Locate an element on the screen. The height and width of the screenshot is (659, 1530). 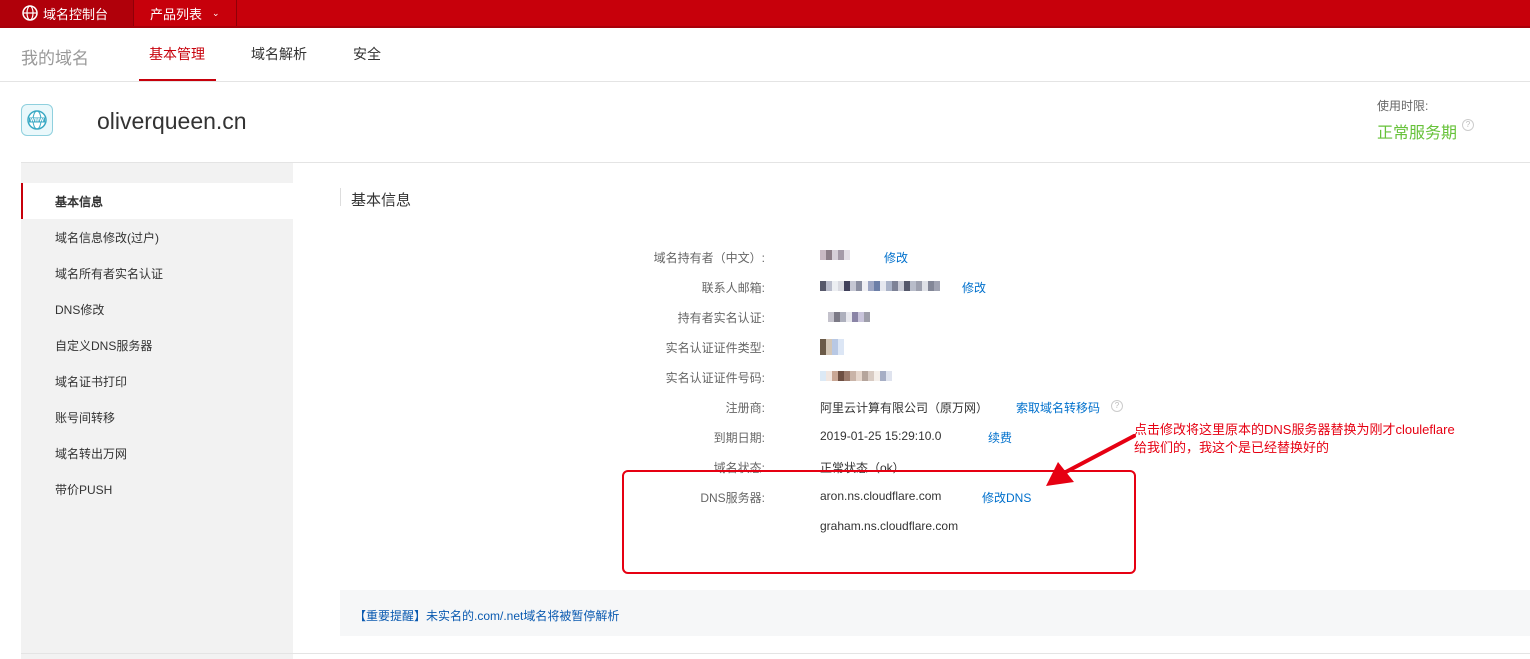
expiry-value: 2019-01-25 15:29:10.0 is located at coordinates (881, 436).